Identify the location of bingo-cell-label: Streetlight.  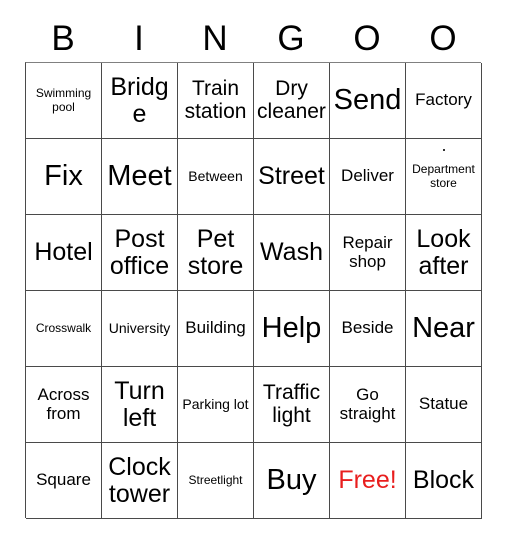
(215, 479).